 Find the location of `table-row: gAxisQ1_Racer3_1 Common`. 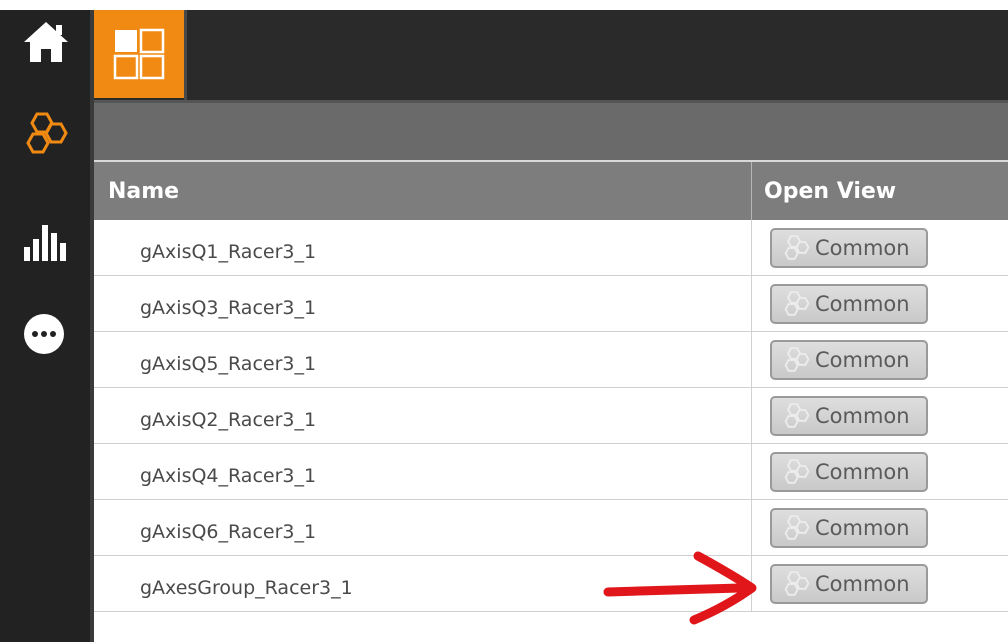

table-row: gAxisQ1_Racer3_1 Common is located at coordinates (551, 248).